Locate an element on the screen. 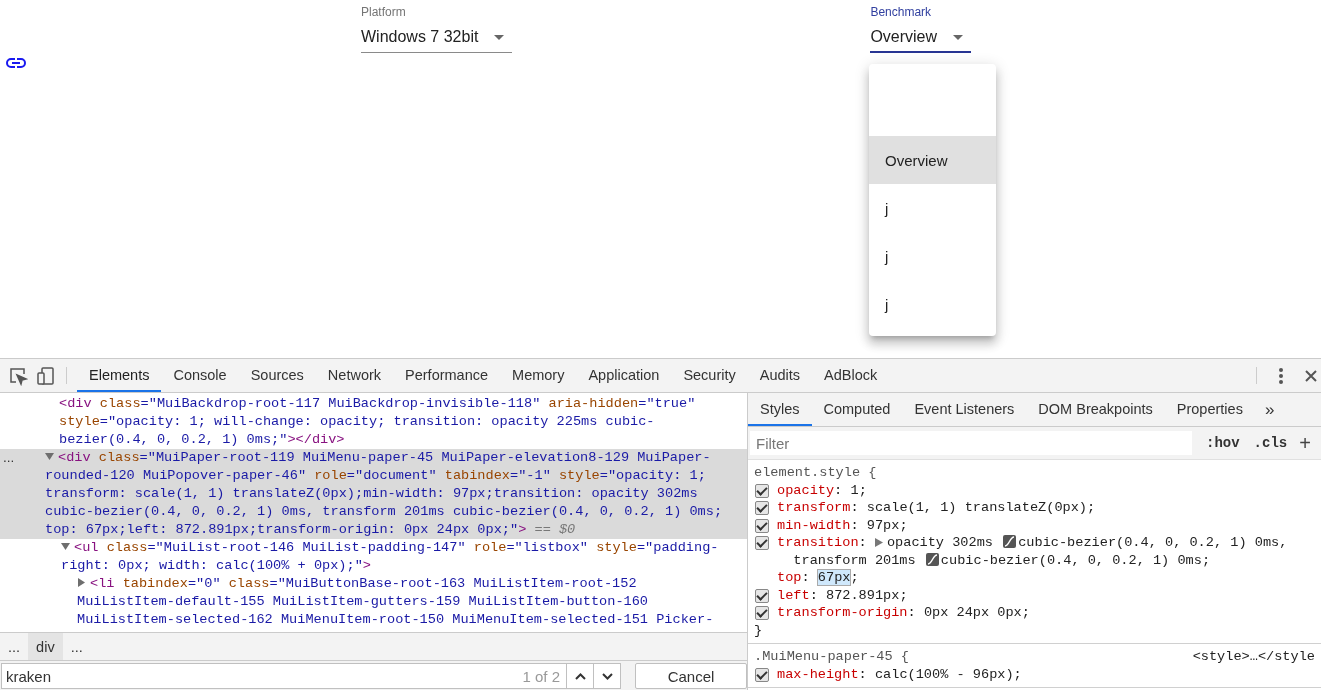  search-field: kraken 1 of 2 is located at coordinates (311, 676).